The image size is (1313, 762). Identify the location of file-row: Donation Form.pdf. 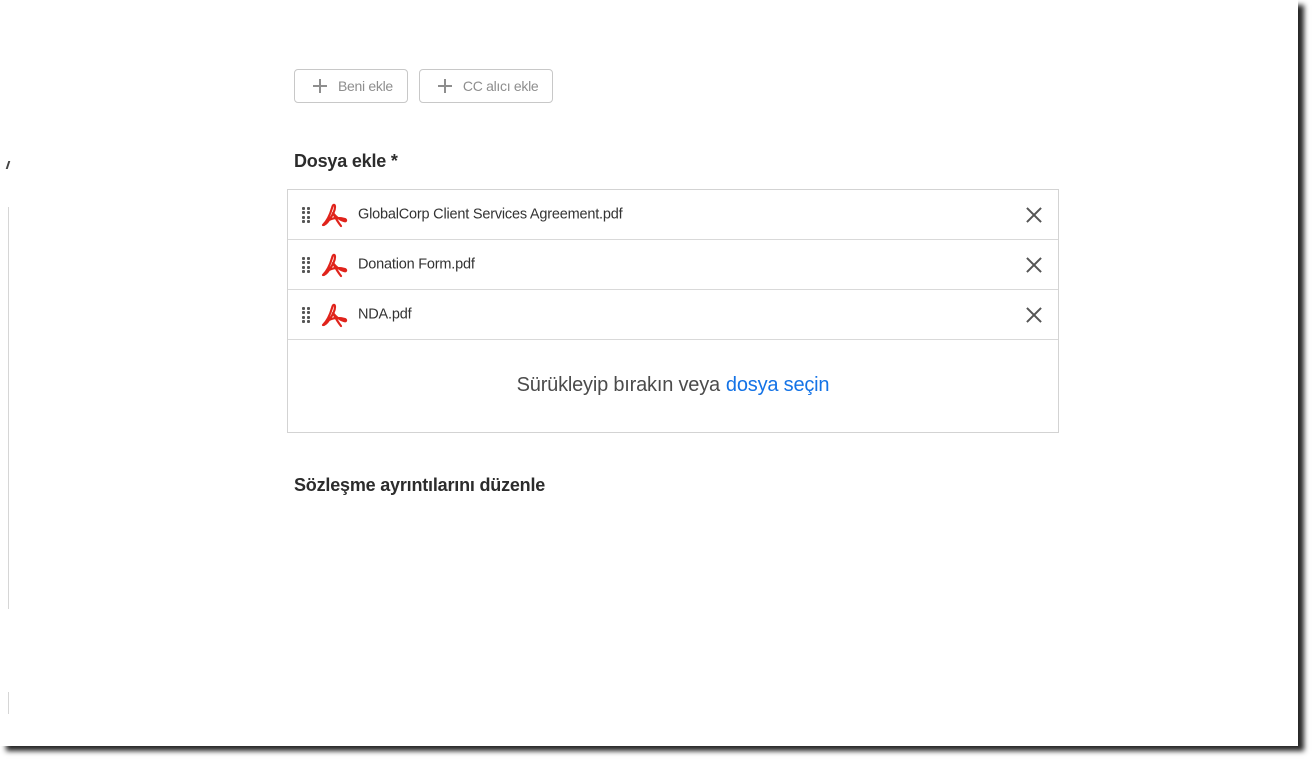
(673, 265).